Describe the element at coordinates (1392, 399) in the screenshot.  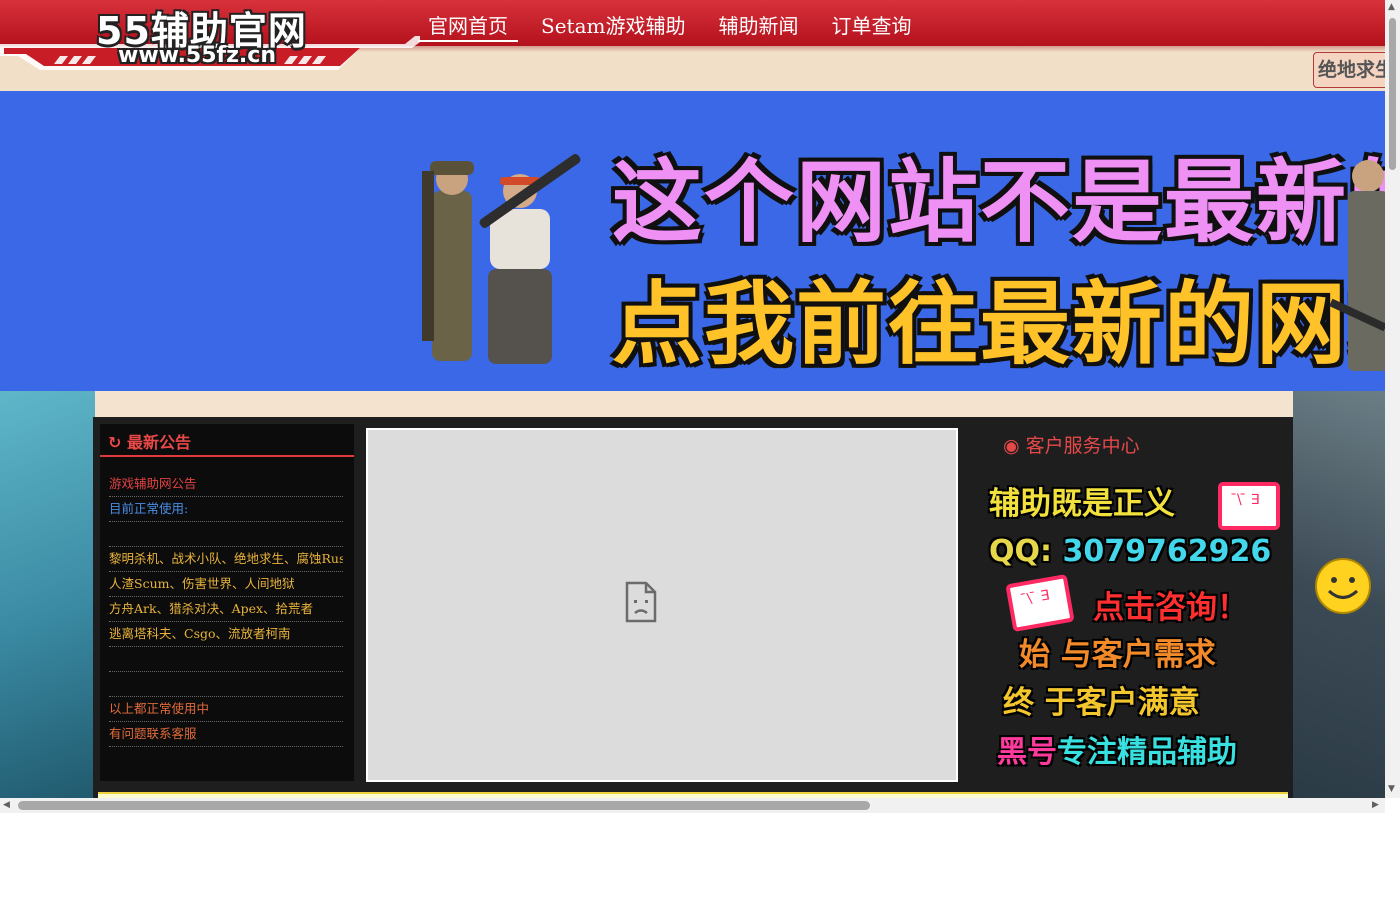
I see `vertical-scrollbar: ▲ ▼` at that location.